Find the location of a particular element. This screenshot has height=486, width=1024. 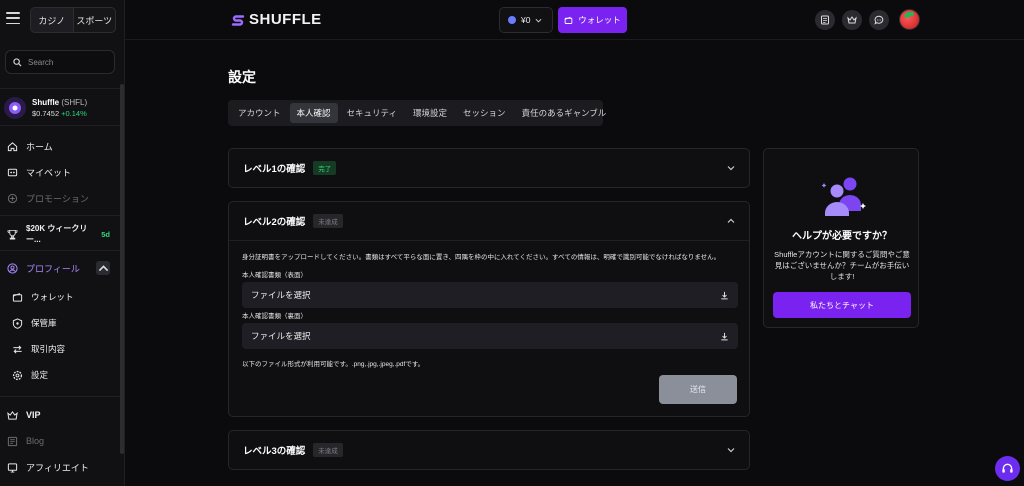

bets-icon is located at coordinates (12, 172).